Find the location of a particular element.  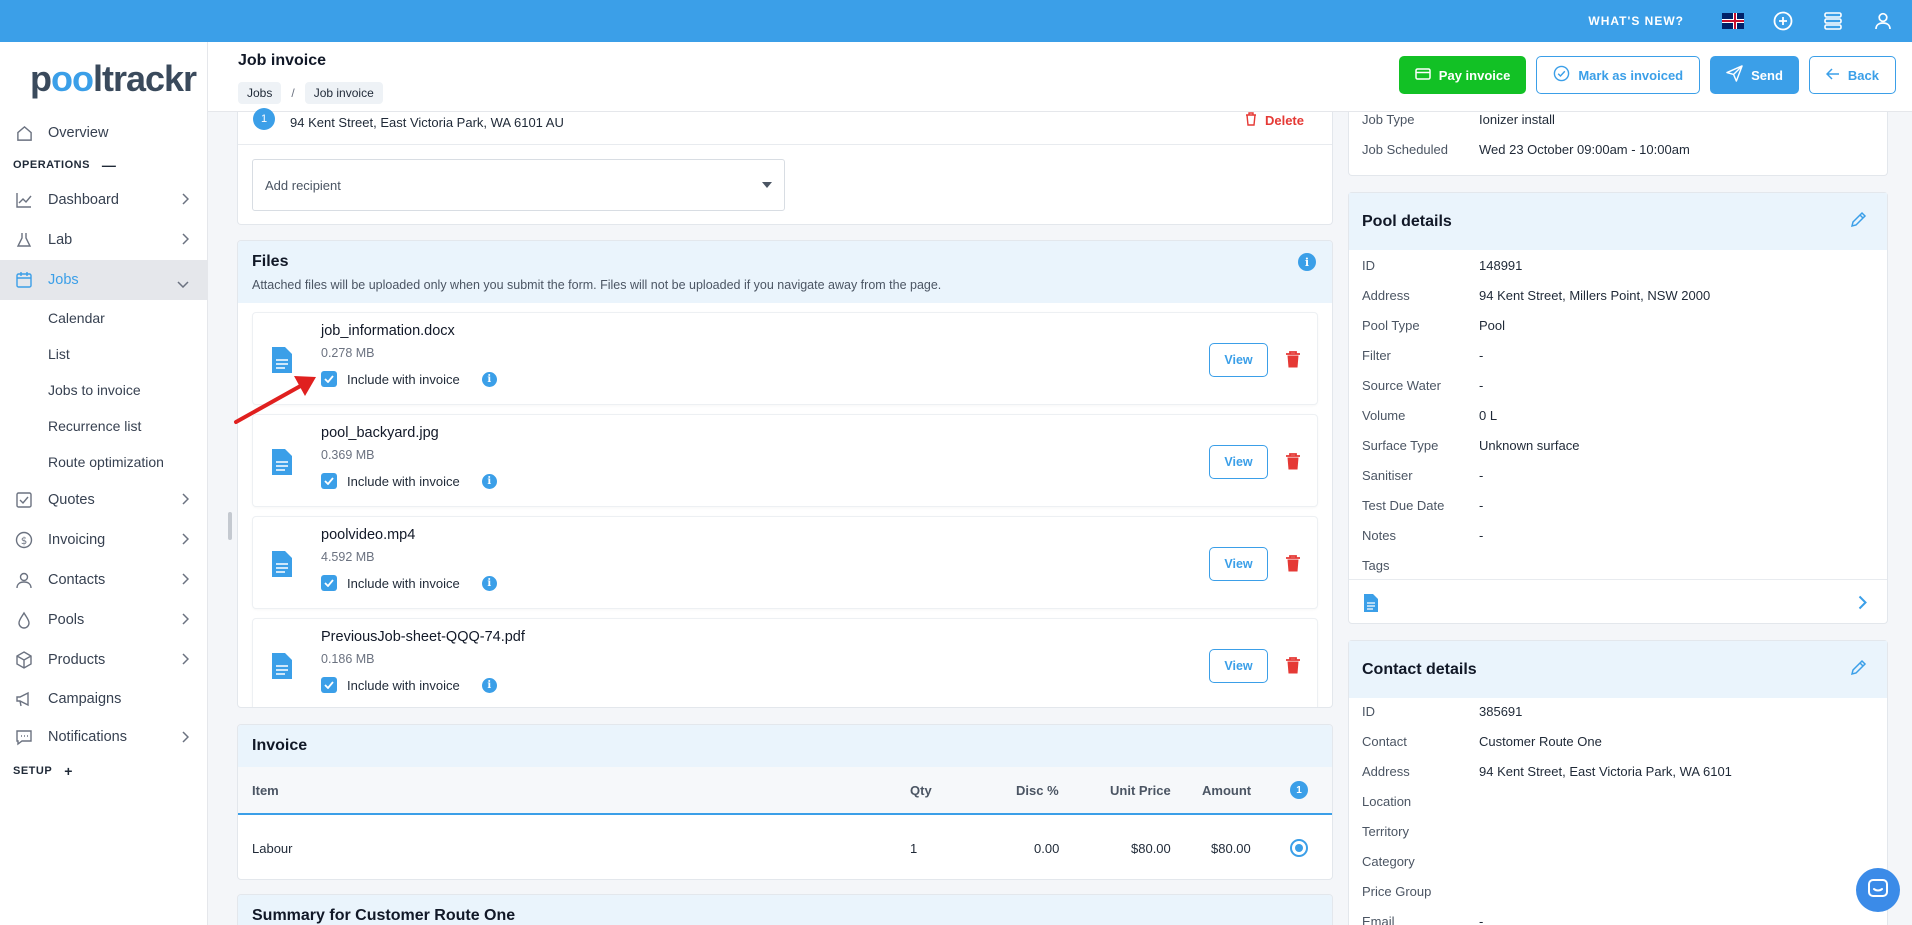

include-with-invoice-option: Include with invoice i is located at coordinates (409, 583).